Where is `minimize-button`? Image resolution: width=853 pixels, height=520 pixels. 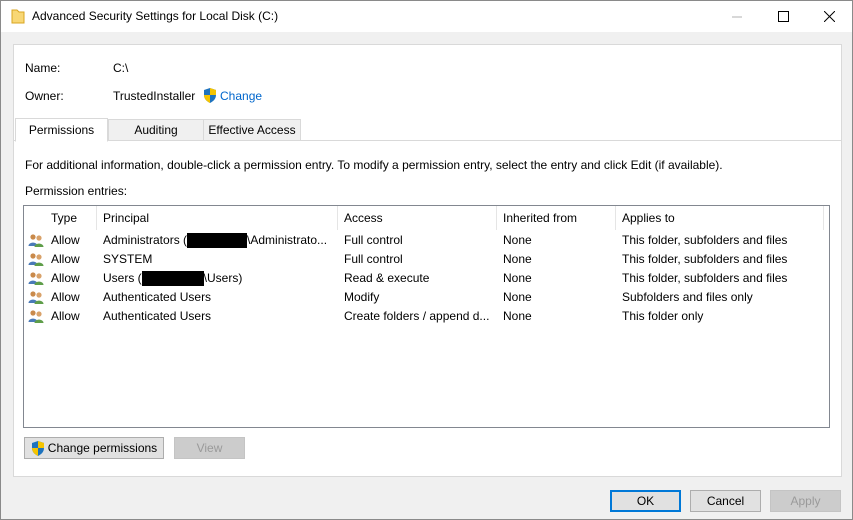
minimize-button is located at coordinates (737, 16).